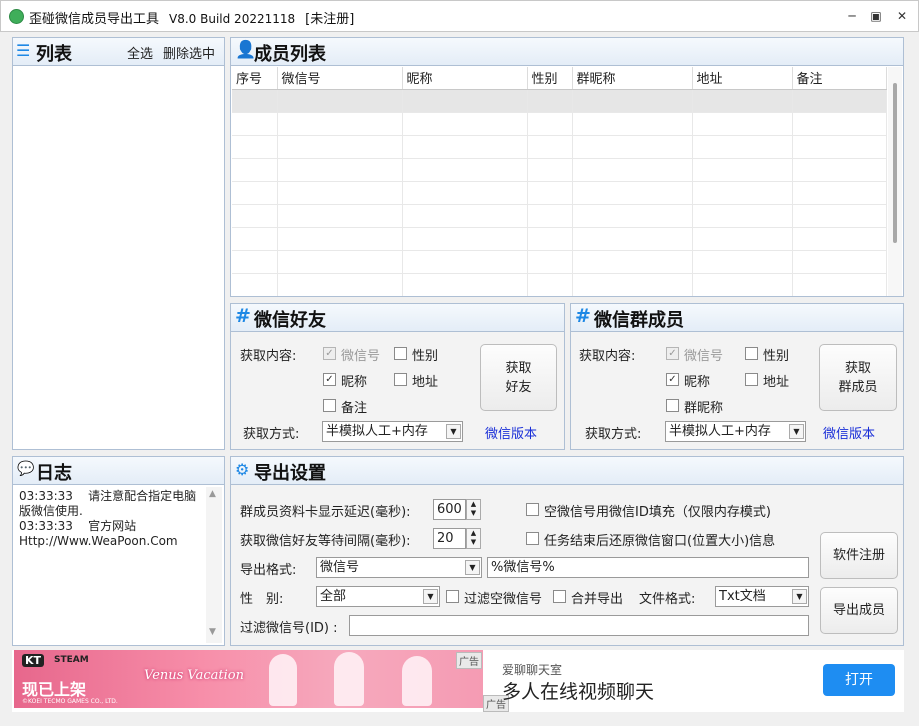 The width and height of the screenshot is (919, 726). I want to click on friends-opt-address-checkbox, so click(400, 379).